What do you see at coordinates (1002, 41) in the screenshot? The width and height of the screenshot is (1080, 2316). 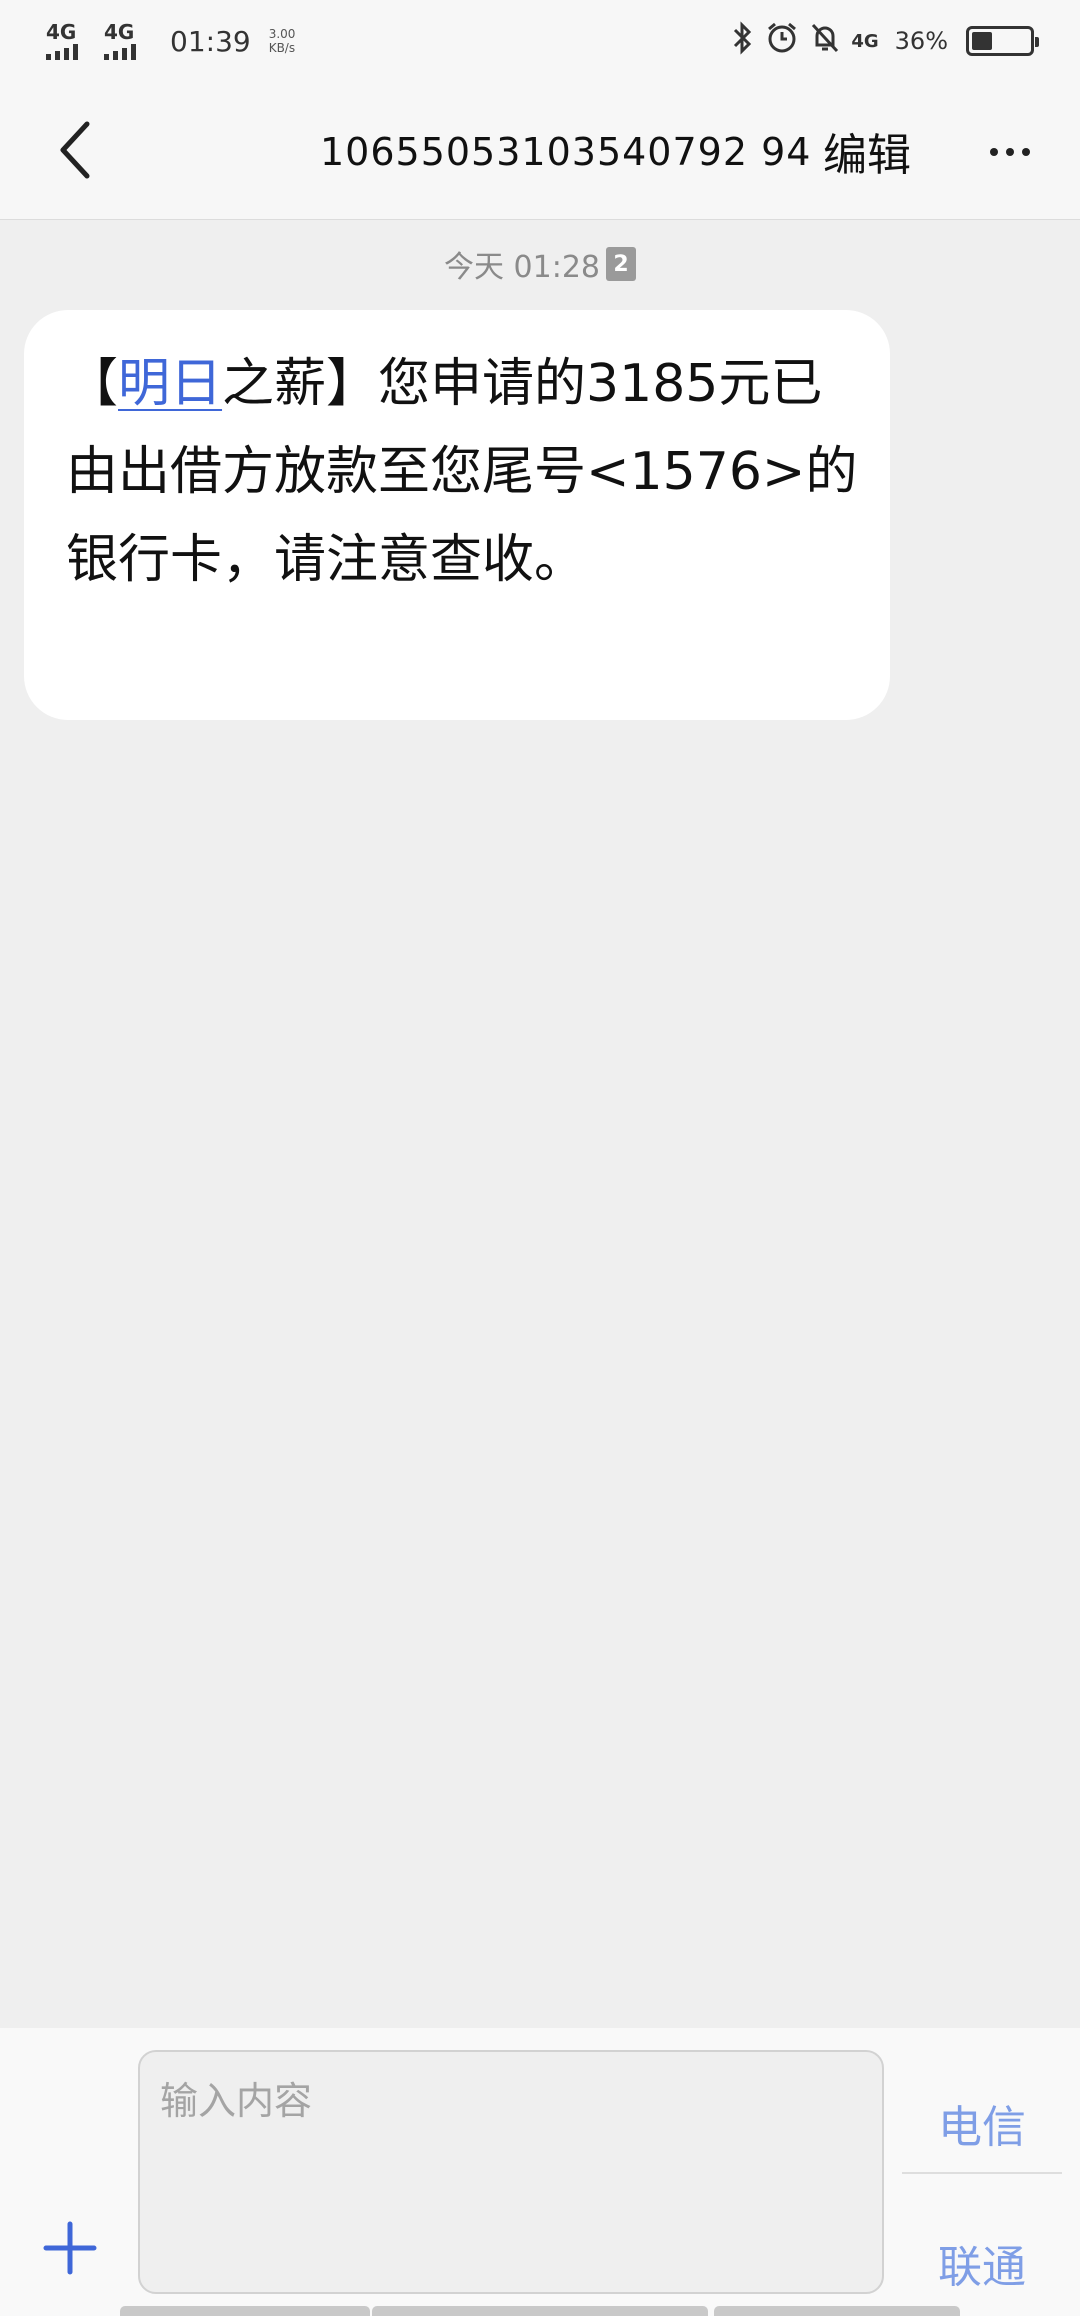 I see `battery-icon` at bounding box center [1002, 41].